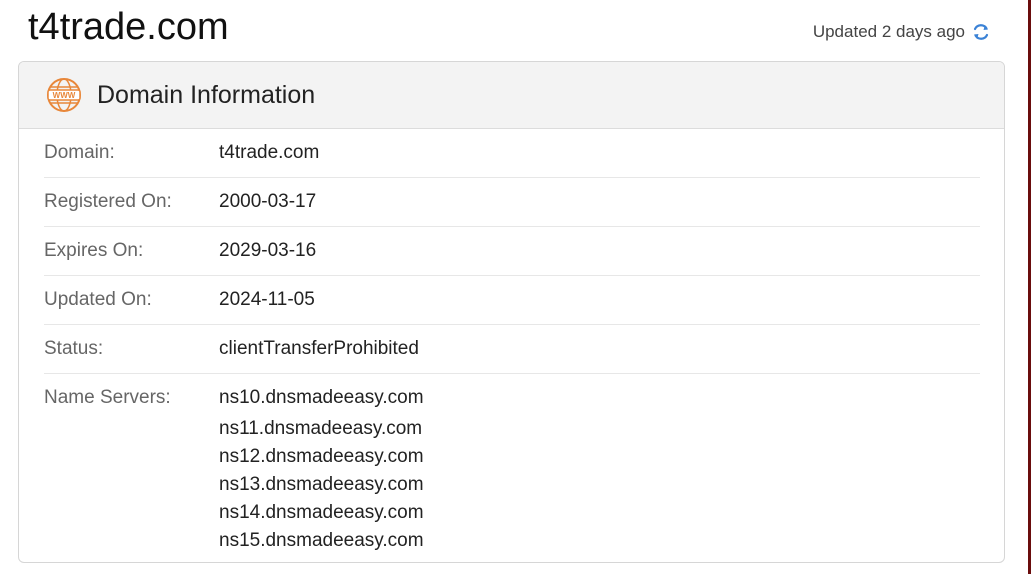 The width and height of the screenshot is (1031, 574). What do you see at coordinates (512, 251) in the screenshot?
I see `row-expires-on: Expires On: 2029-03-16` at bounding box center [512, 251].